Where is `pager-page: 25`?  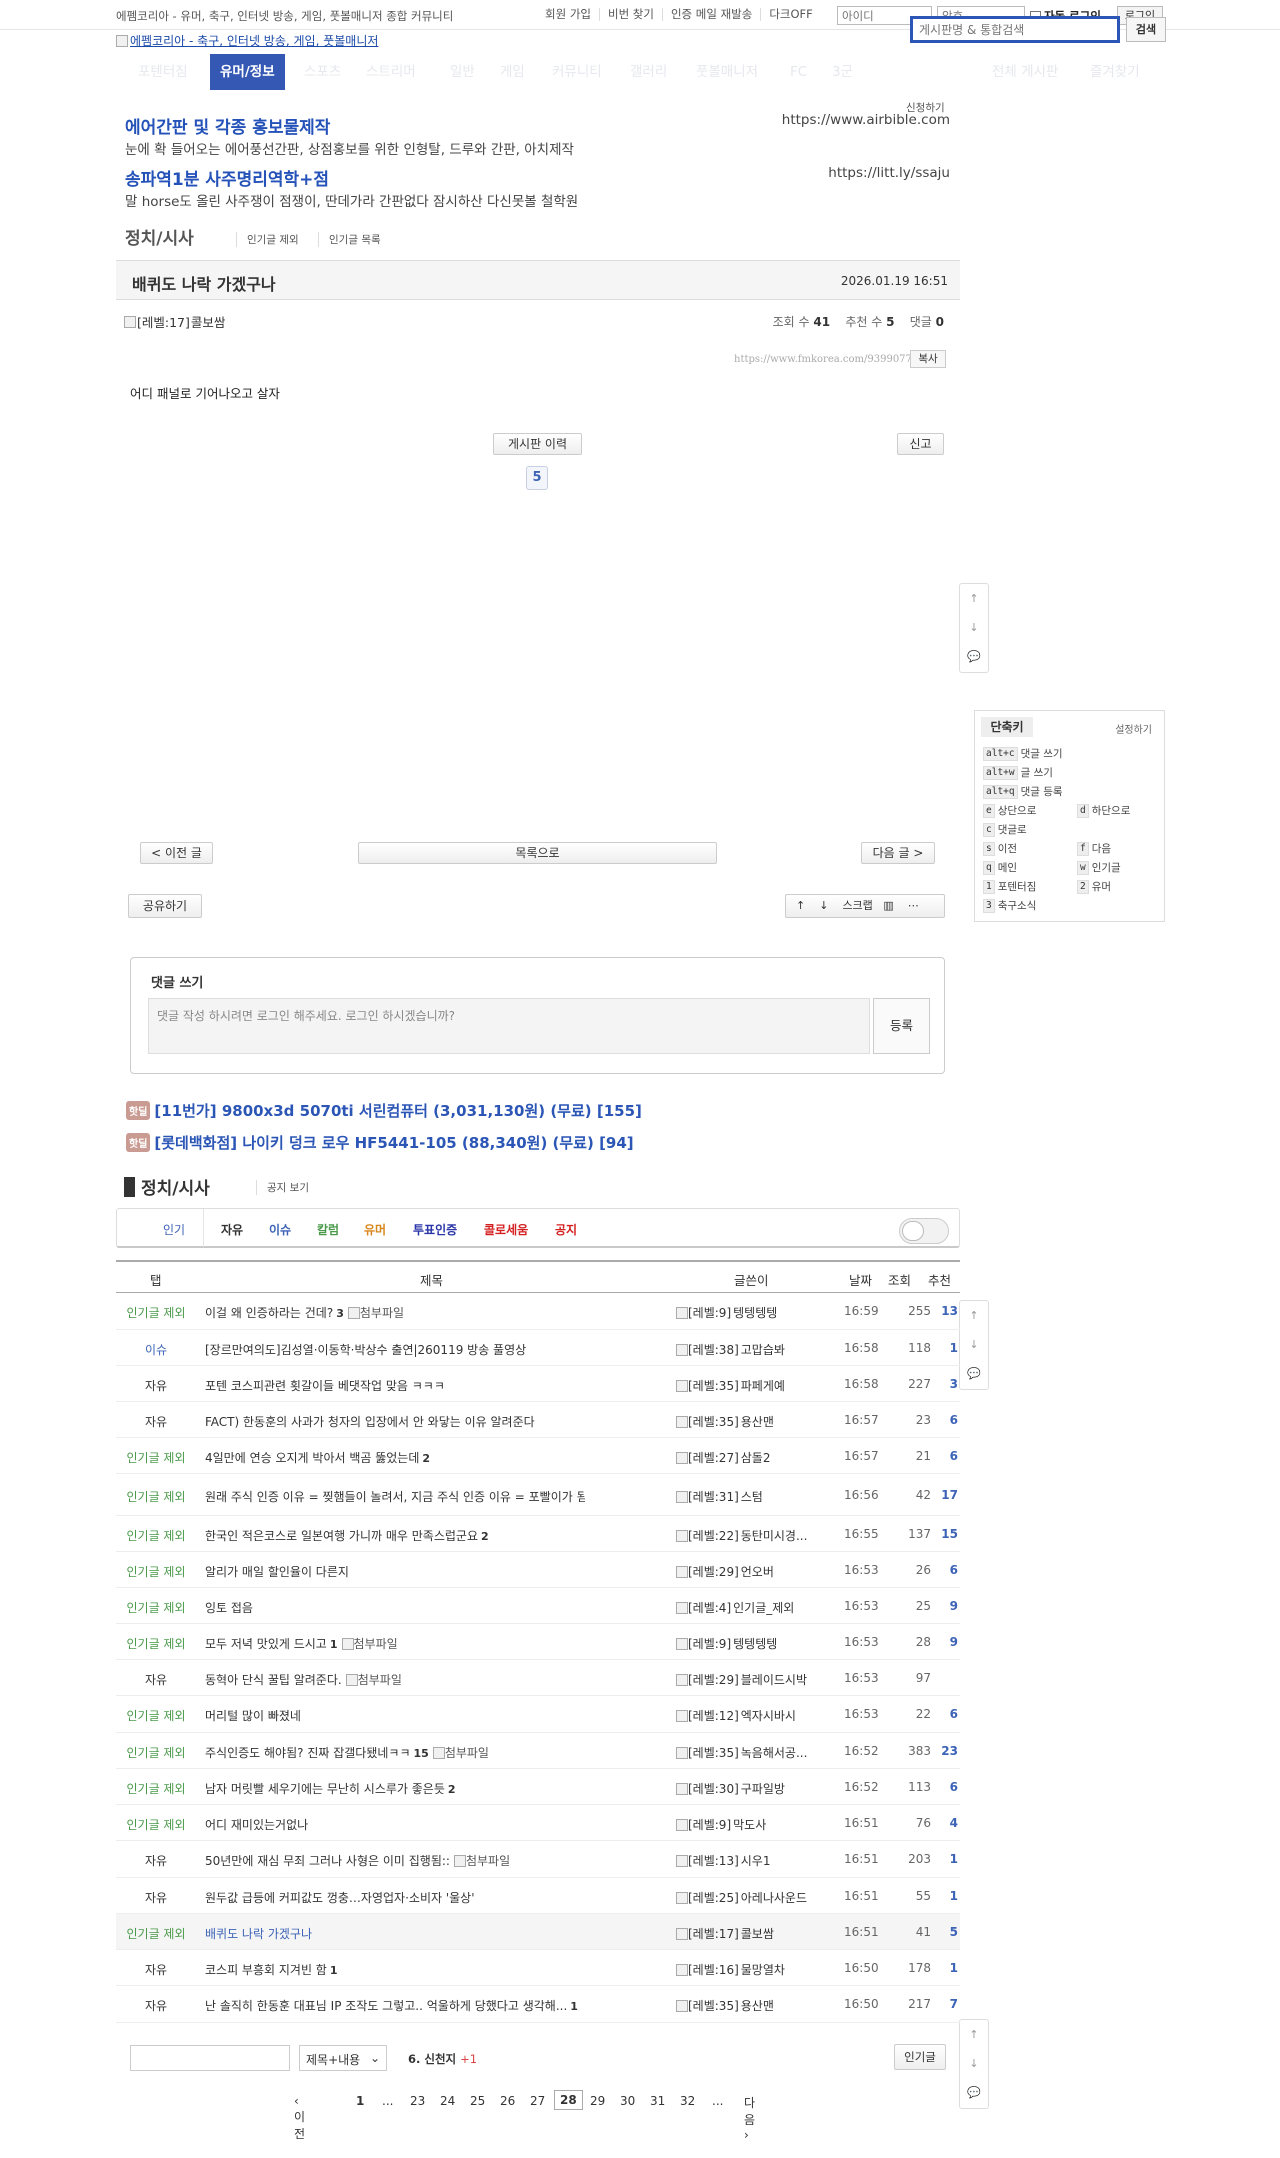 pager-page: 25 is located at coordinates (477, 2101).